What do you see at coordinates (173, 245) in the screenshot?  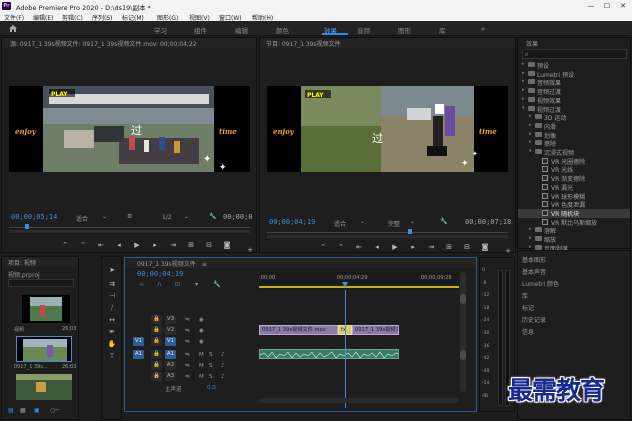 I see `go-to-out-icon: ⇥` at bounding box center [173, 245].